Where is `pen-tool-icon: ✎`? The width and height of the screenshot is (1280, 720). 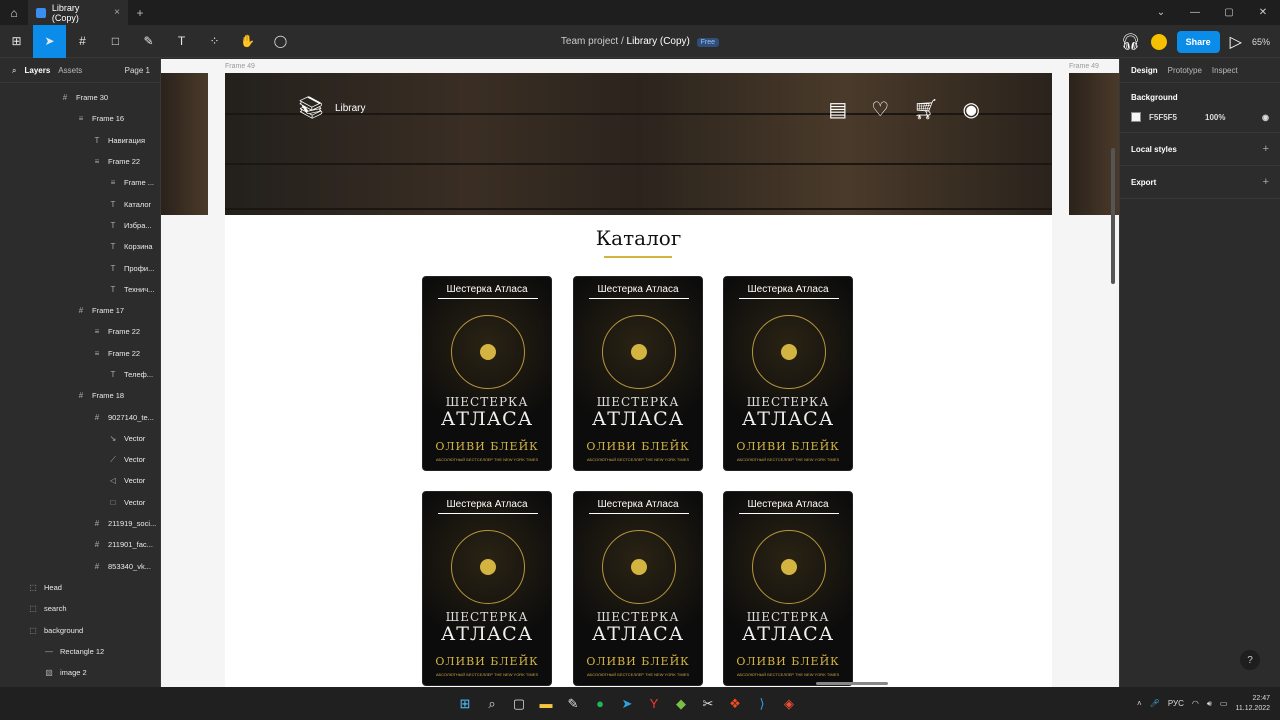 pen-tool-icon: ✎ is located at coordinates (148, 41).